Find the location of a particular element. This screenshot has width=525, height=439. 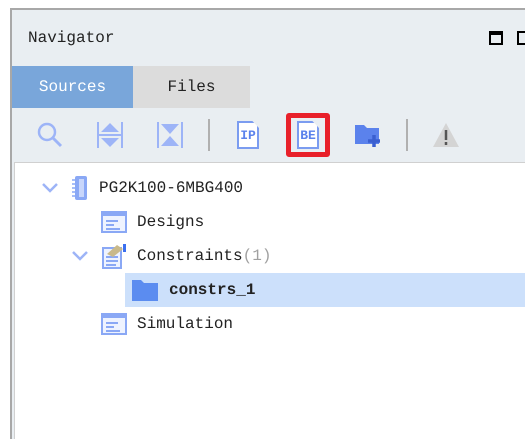

tree-item-label: Constraints is located at coordinates (190, 256).